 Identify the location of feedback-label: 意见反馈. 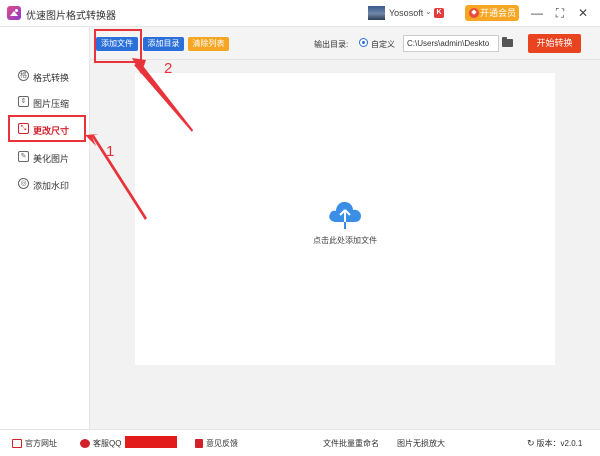
(222, 443).